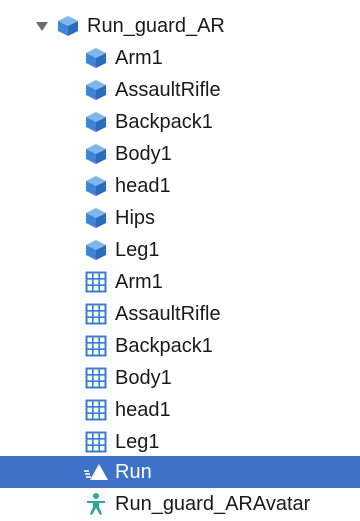 Image resolution: width=360 pixels, height=521 pixels. What do you see at coordinates (96, 504) in the screenshot?
I see `avatar-icon` at bounding box center [96, 504].